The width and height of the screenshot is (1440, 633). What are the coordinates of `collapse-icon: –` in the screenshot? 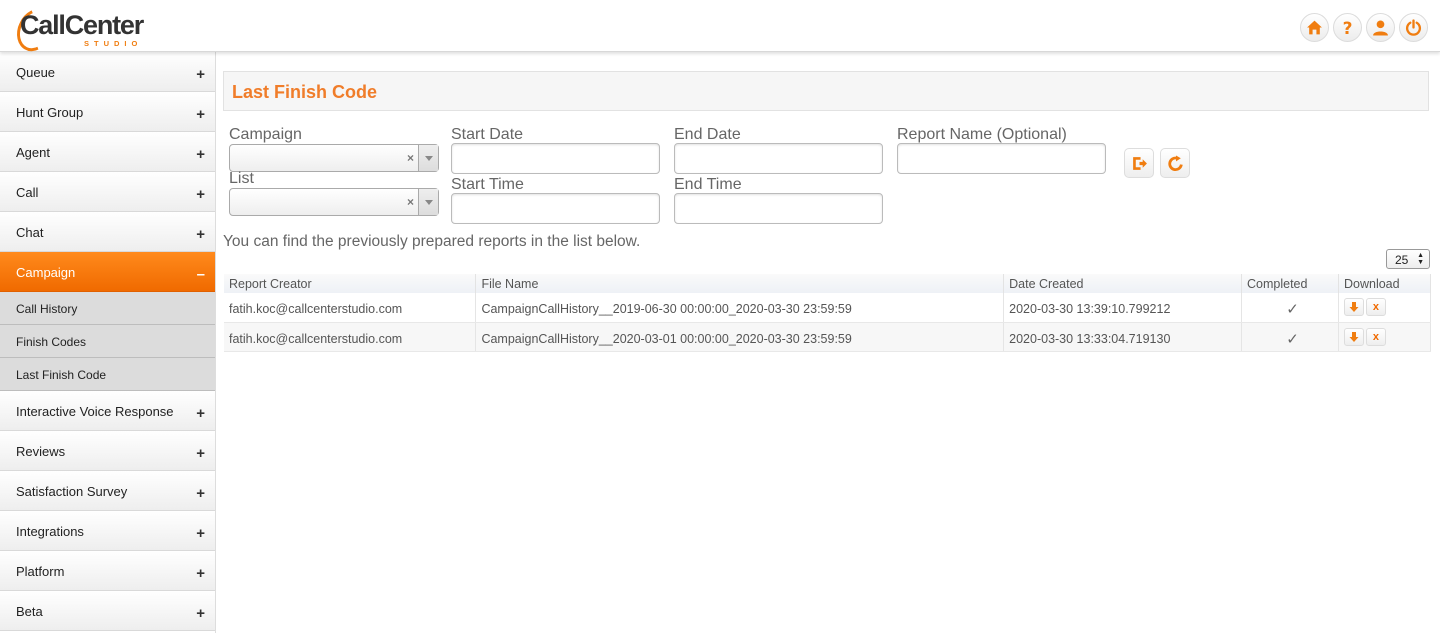 It's located at (200, 274).